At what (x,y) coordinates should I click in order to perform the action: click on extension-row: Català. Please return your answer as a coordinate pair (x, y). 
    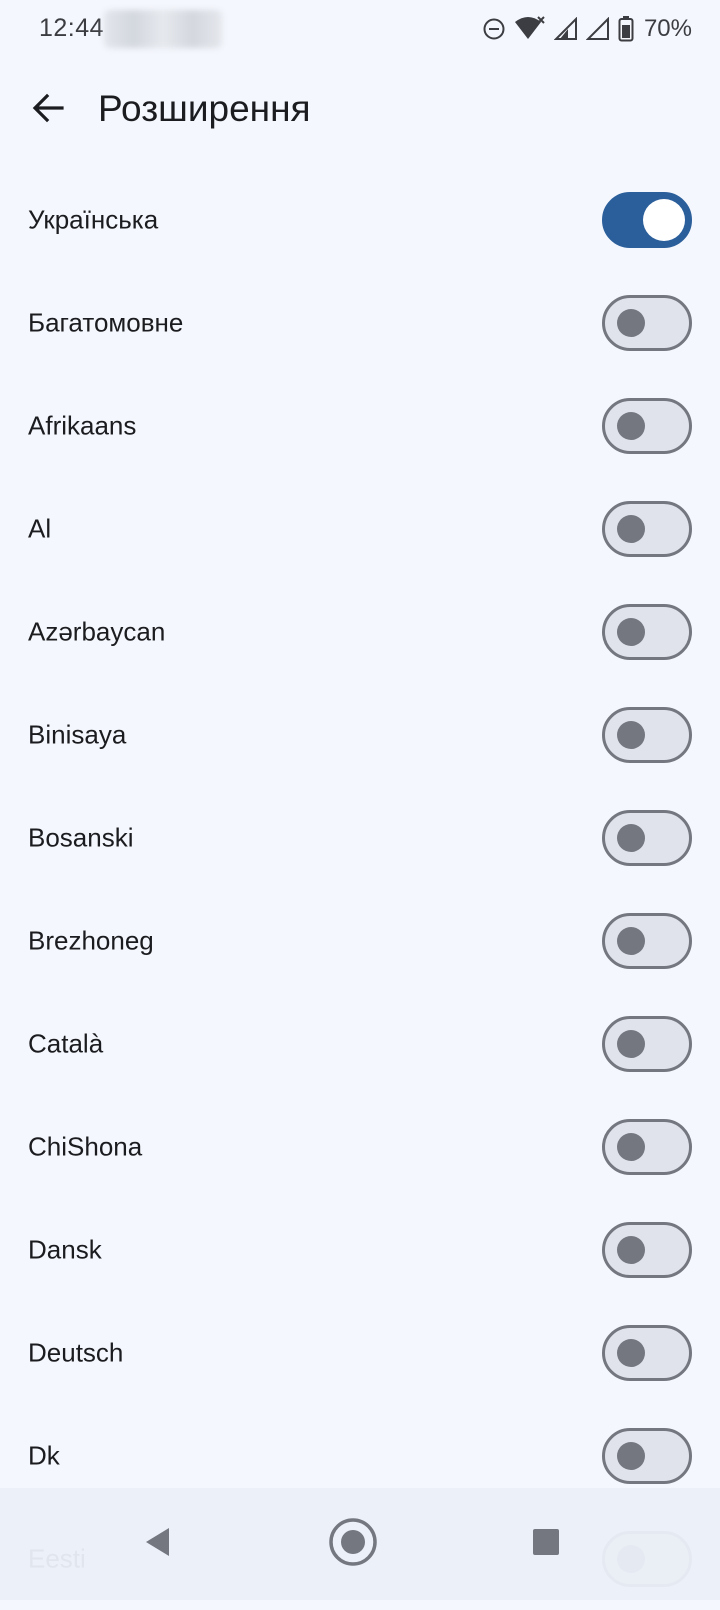
    Looking at the image, I should click on (360, 1043).